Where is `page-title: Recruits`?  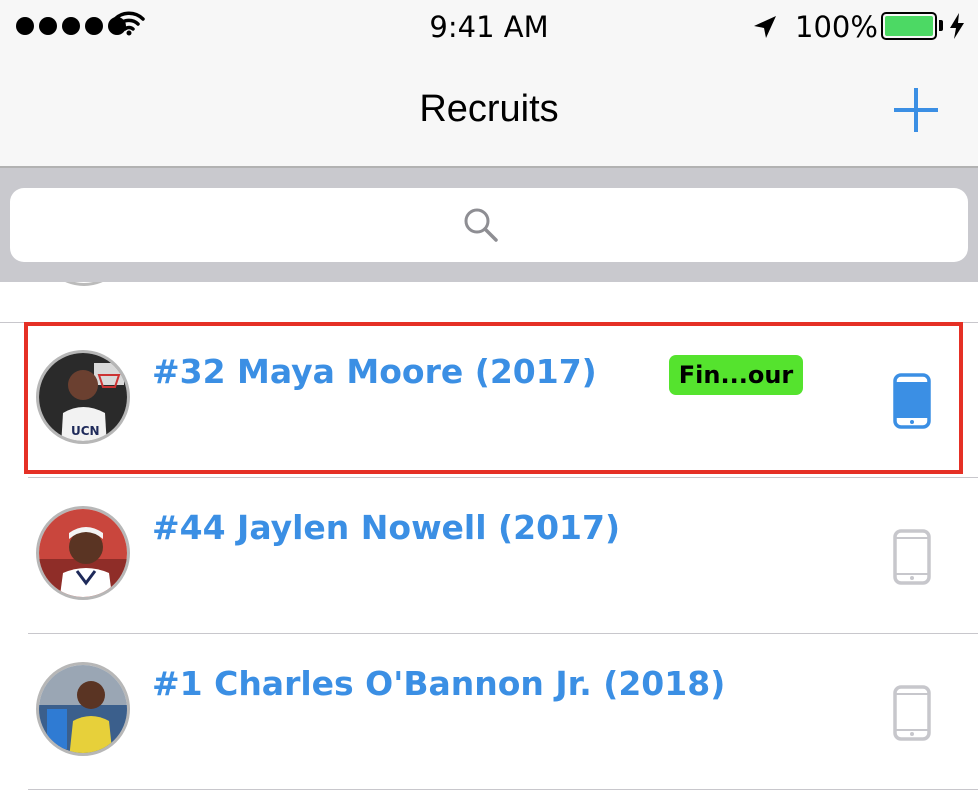
page-title: Recruits is located at coordinates (489, 109).